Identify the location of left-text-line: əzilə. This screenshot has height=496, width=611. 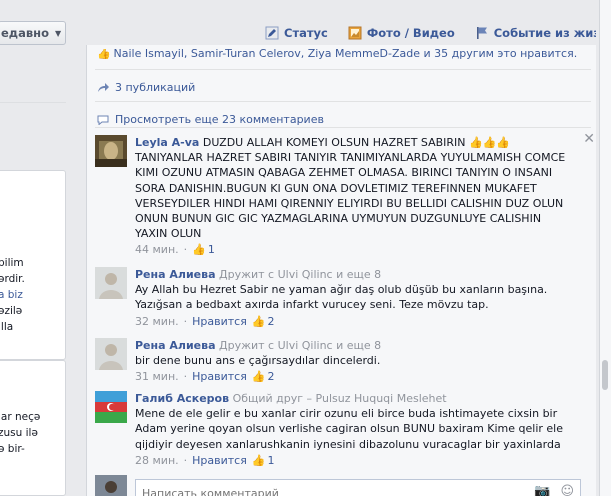
(11, 311).